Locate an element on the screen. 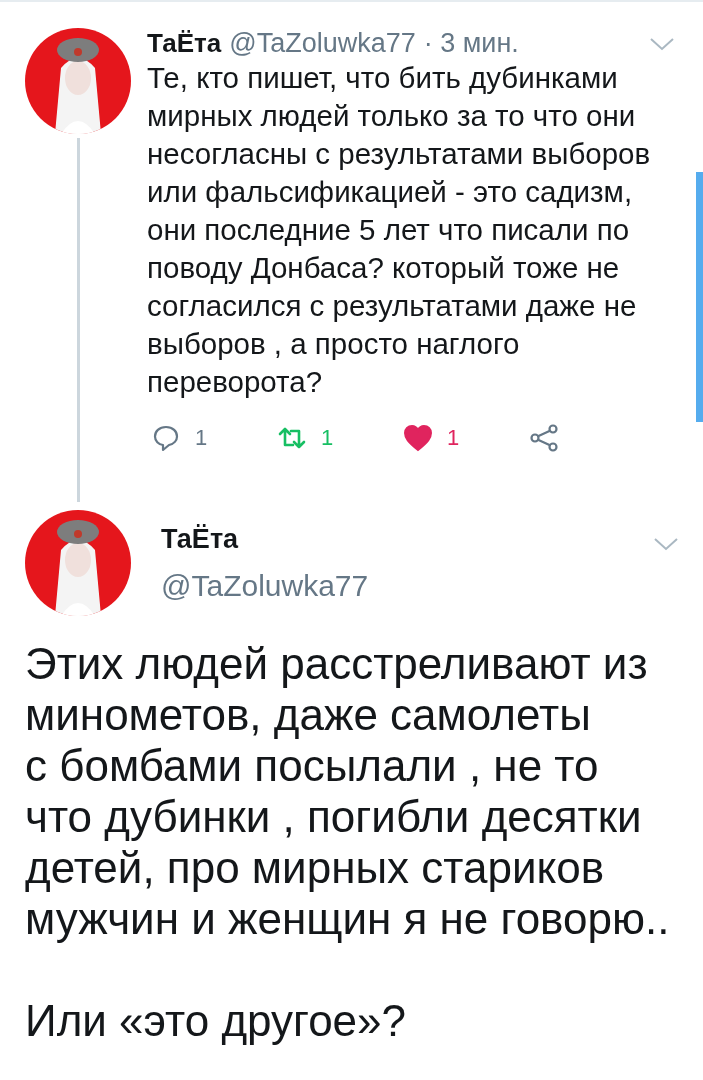 The height and width of the screenshot is (1080, 703). timestamp: · 3 мин. is located at coordinates (471, 43).